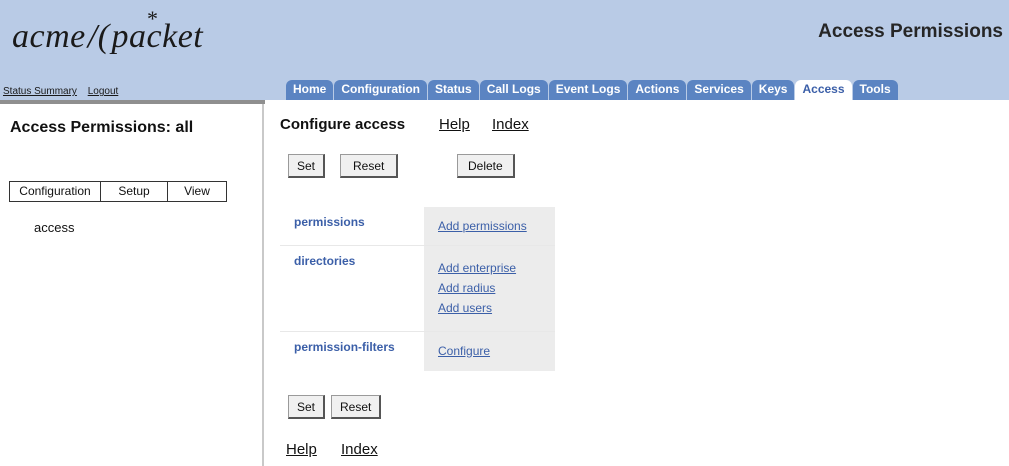 Image resolution: width=1009 pixels, height=466 pixels. Describe the element at coordinates (356, 407) in the screenshot. I see `reset-button-bottom: Reset` at that location.